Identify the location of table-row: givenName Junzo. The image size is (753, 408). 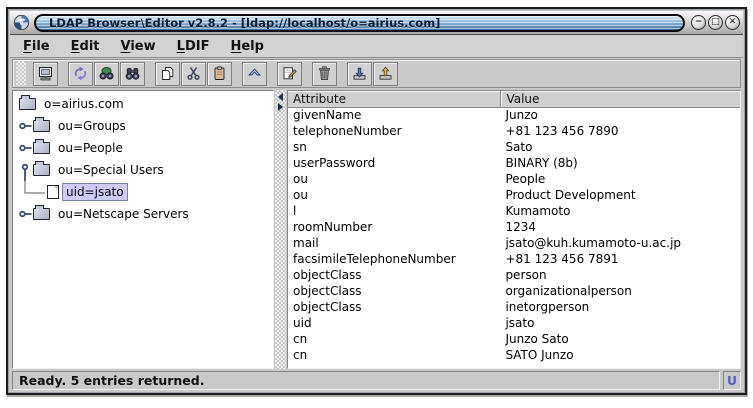
(514, 116).